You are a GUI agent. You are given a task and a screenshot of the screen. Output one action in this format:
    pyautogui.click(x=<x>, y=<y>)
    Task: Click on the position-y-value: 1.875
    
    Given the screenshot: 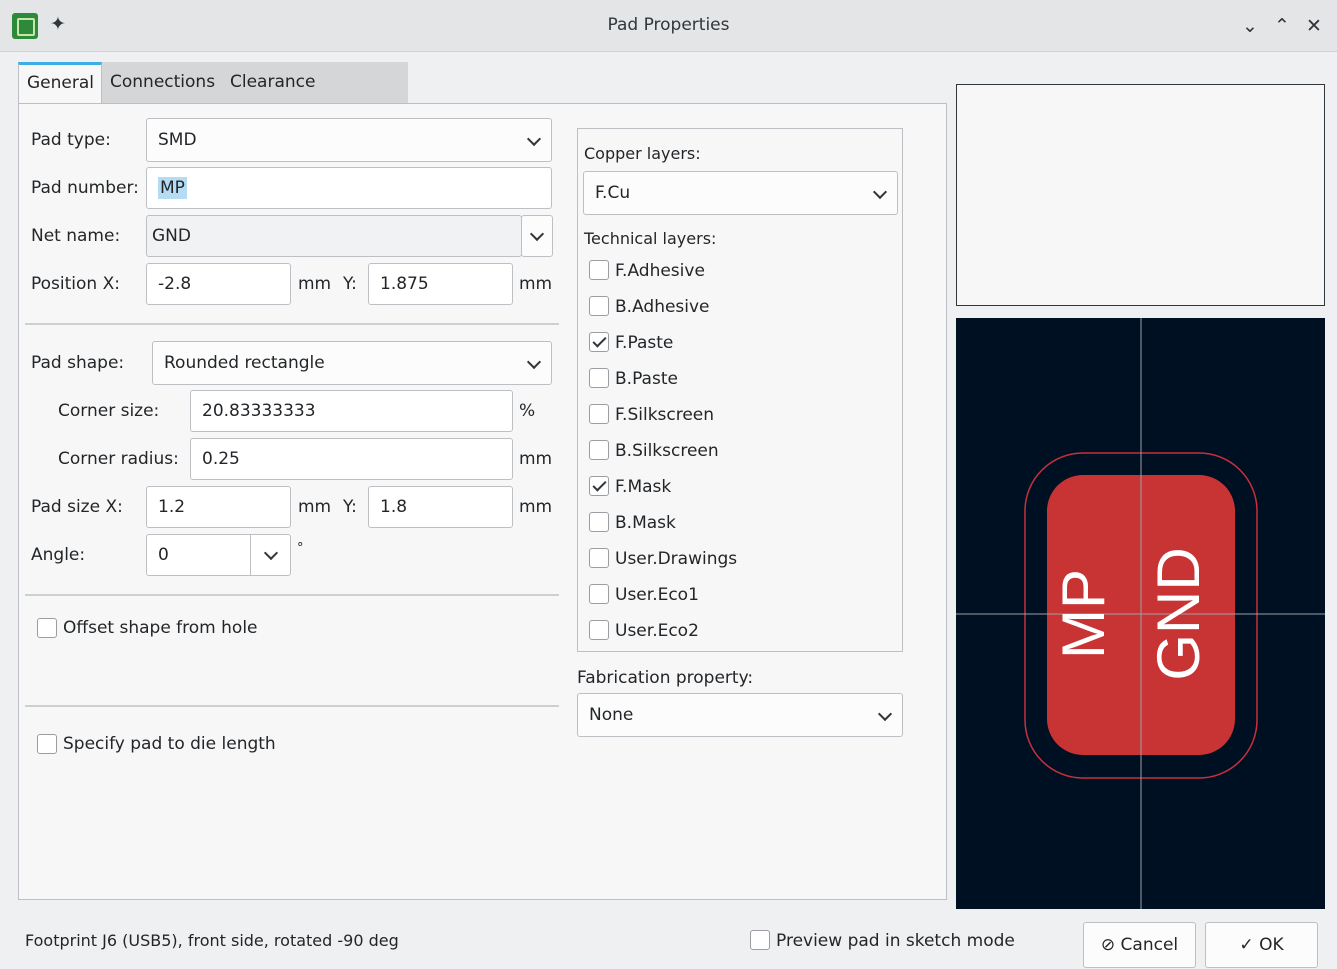 What is the action you would take?
    pyautogui.click(x=404, y=284)
    